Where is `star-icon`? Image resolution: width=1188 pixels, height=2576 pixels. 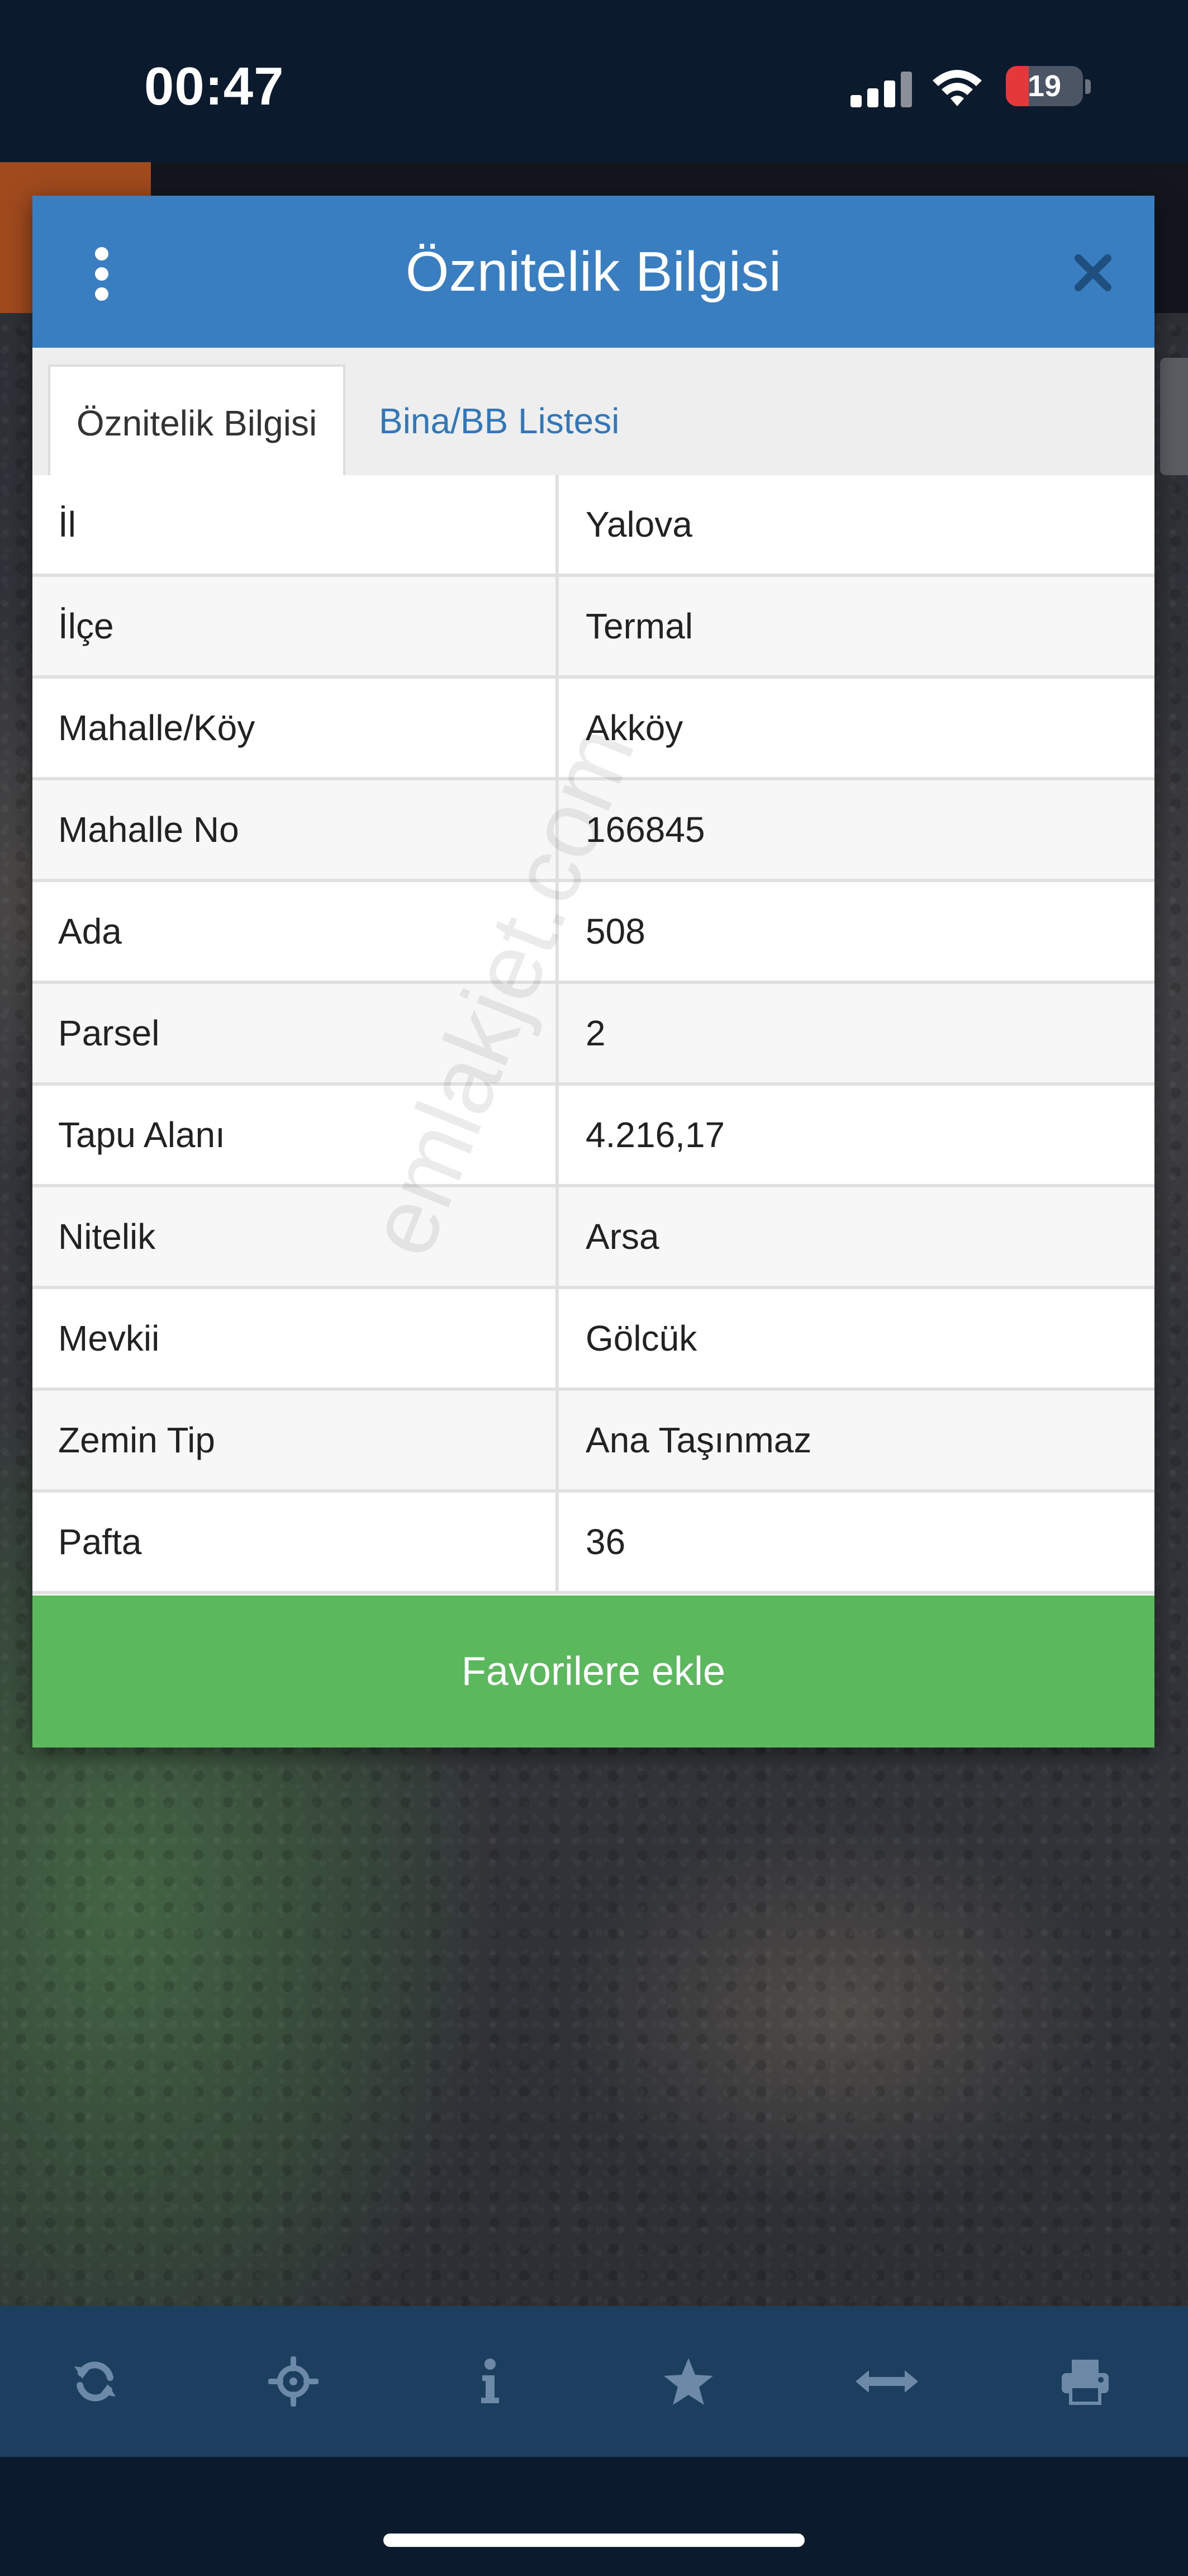 star-icon is located at coordinates (688, 2382).